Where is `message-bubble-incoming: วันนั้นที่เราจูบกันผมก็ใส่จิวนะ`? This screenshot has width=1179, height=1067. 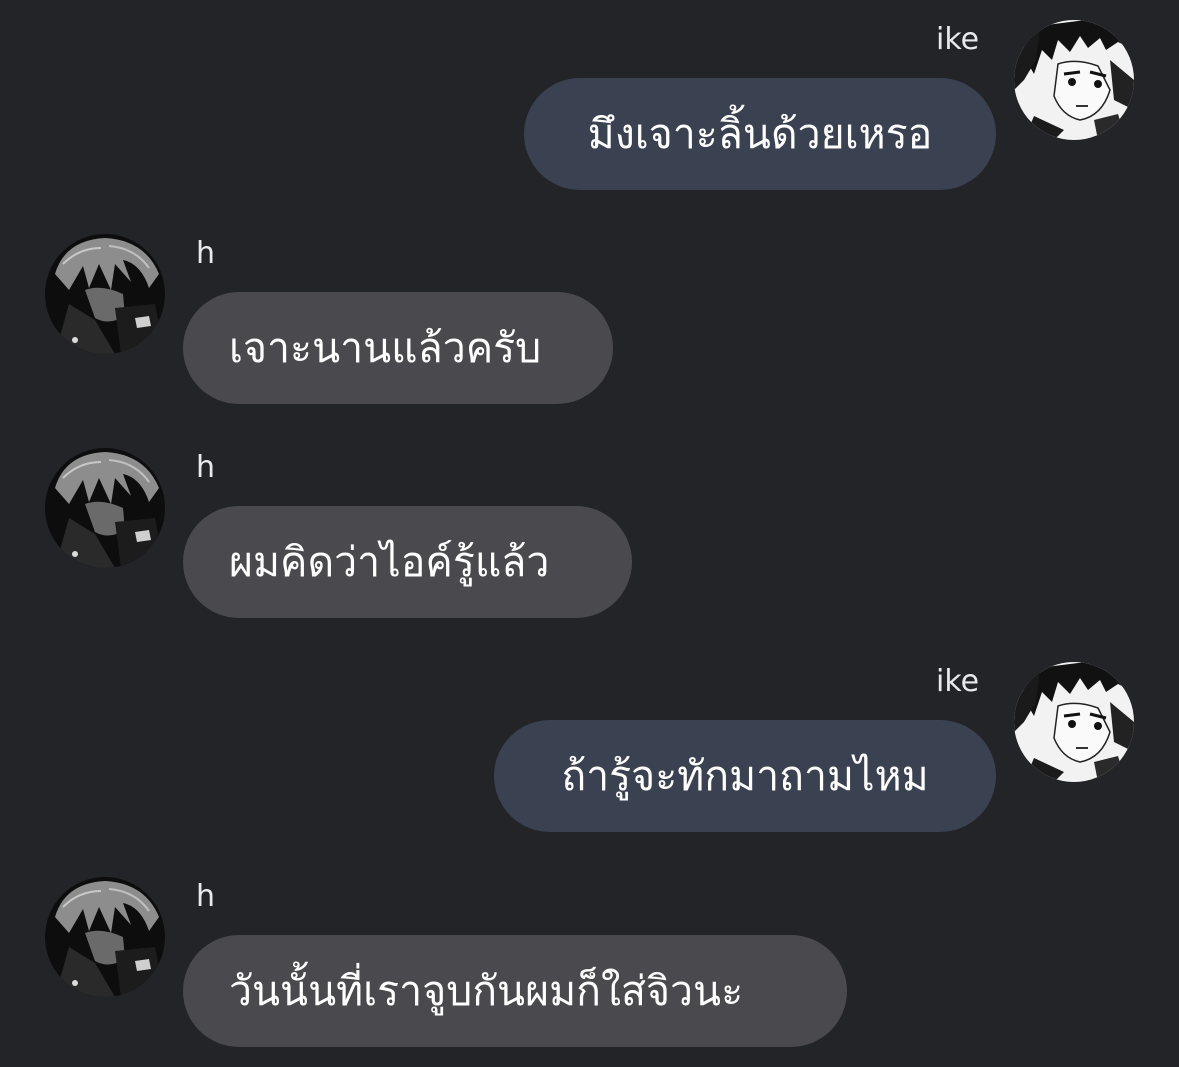
message-bubble-incoming: วันนั้นที่เราจูบกันผมก็ใส่จิวนะ is located at coordinates (515, 991).